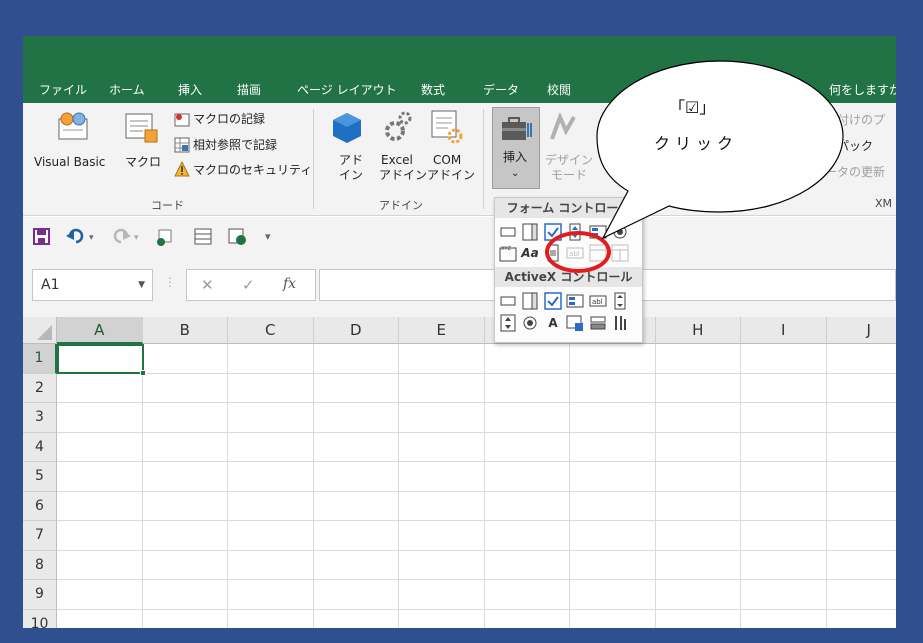 The width and height of the screenshot is (923, 643). What do you see at coordinates (598, 323) in the screenshot?
I see `activex-toggle-button-icon` at bounding box center [598, 323].